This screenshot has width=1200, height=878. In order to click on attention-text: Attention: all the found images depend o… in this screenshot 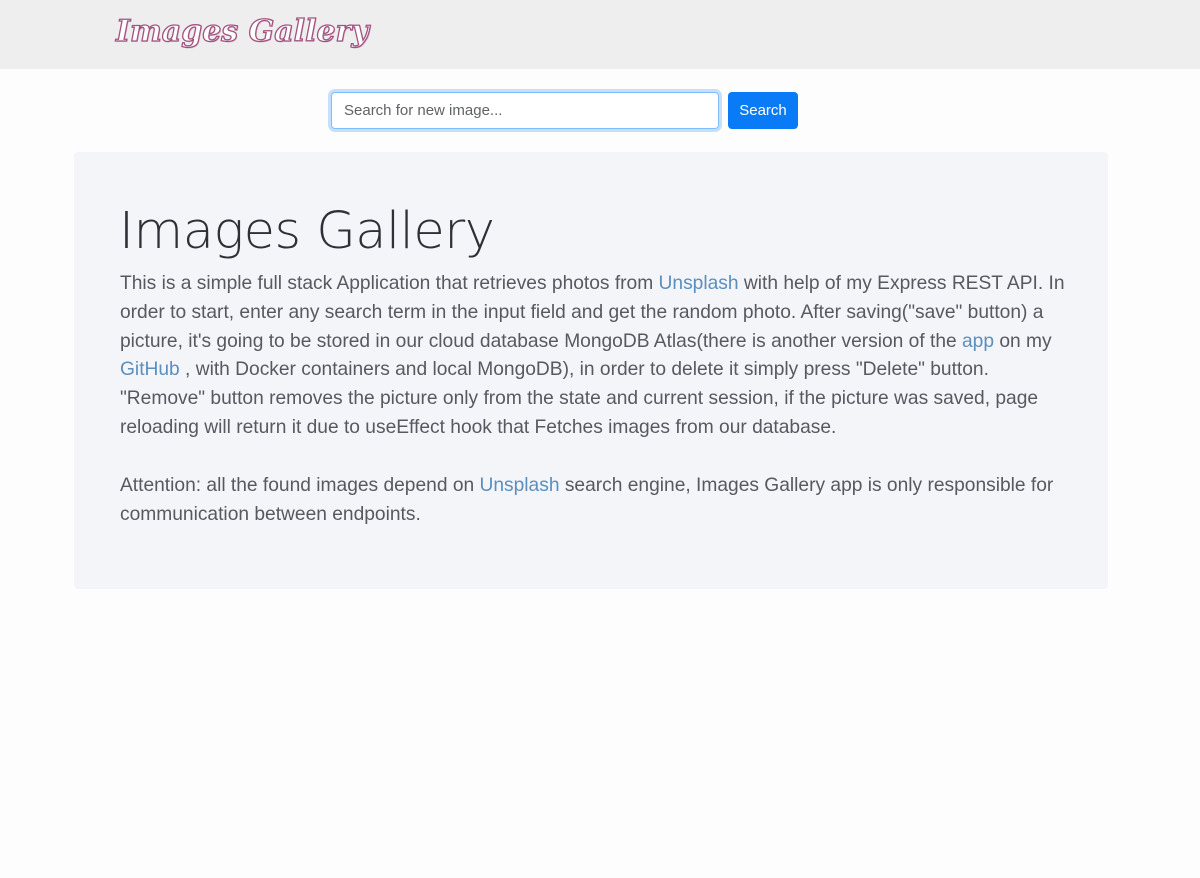, I will do `click(300, 485)`.